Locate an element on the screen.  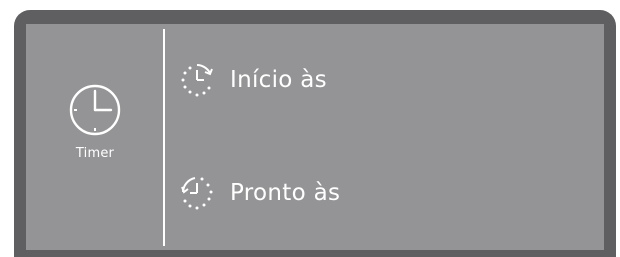
timer-label: Timer is located at coordinates (95, 153).